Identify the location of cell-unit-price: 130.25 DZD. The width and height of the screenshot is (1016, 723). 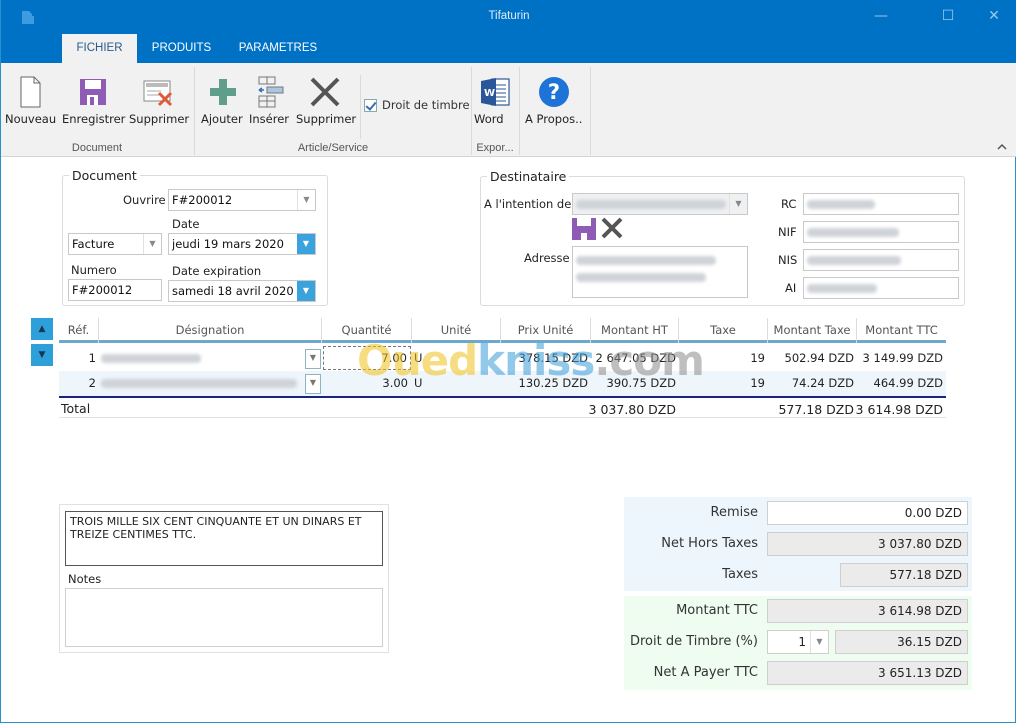
(546, 383).